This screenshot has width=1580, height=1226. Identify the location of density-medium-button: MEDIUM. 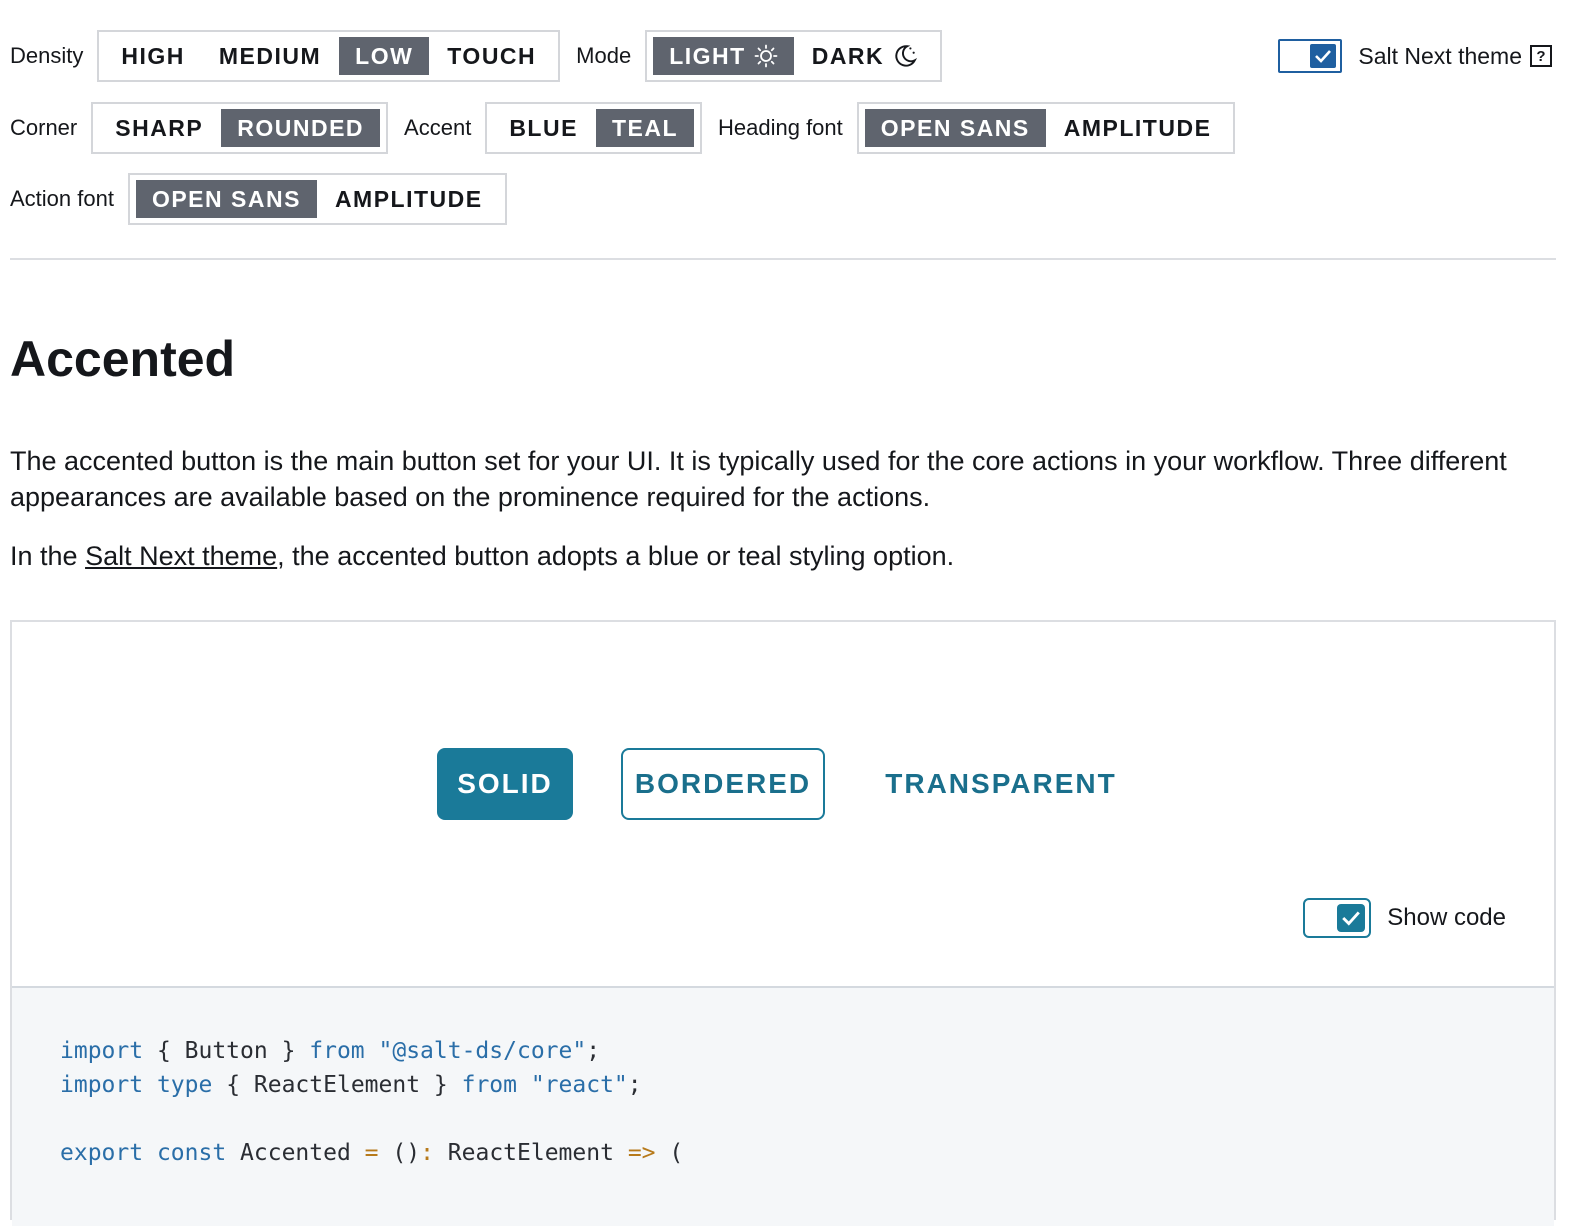
(270, 56).